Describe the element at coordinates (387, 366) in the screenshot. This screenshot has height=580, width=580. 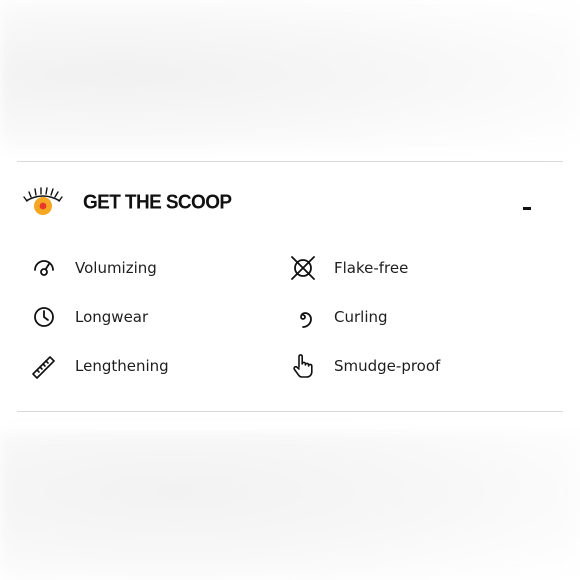
I see `feature-label: Smudge-proof` at that location.